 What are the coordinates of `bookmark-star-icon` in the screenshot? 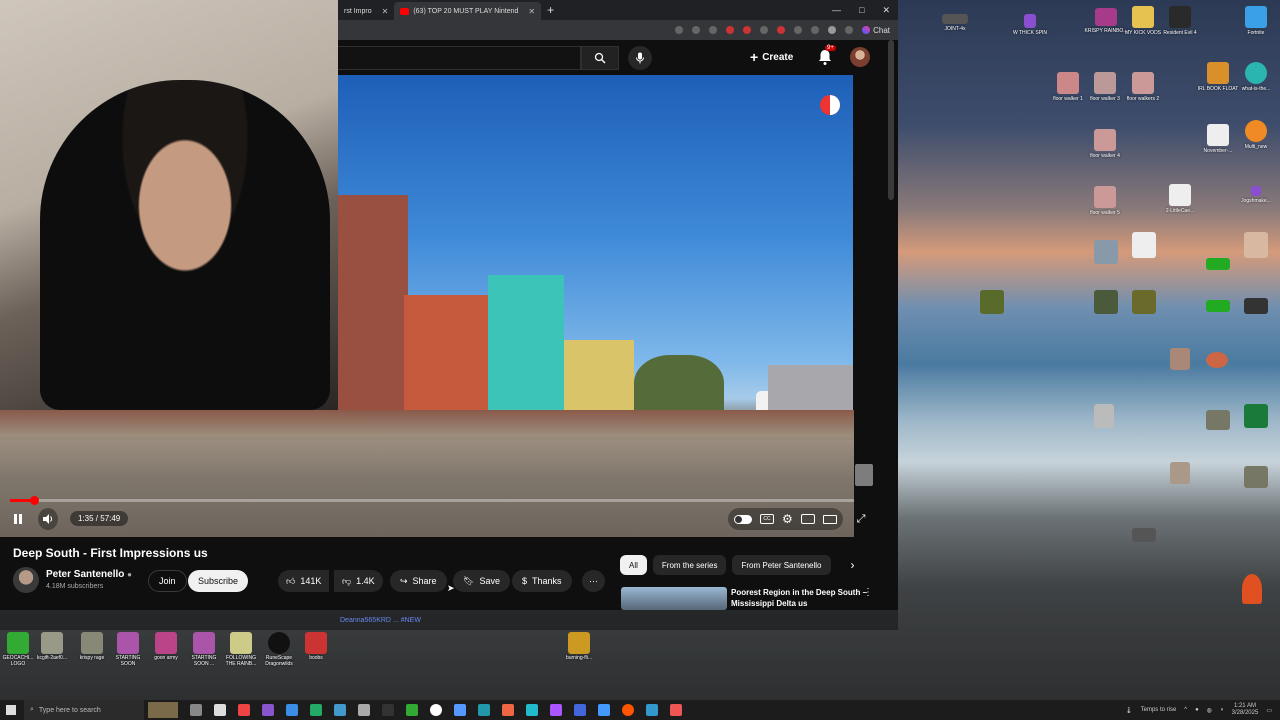 It's located at (713, 30).